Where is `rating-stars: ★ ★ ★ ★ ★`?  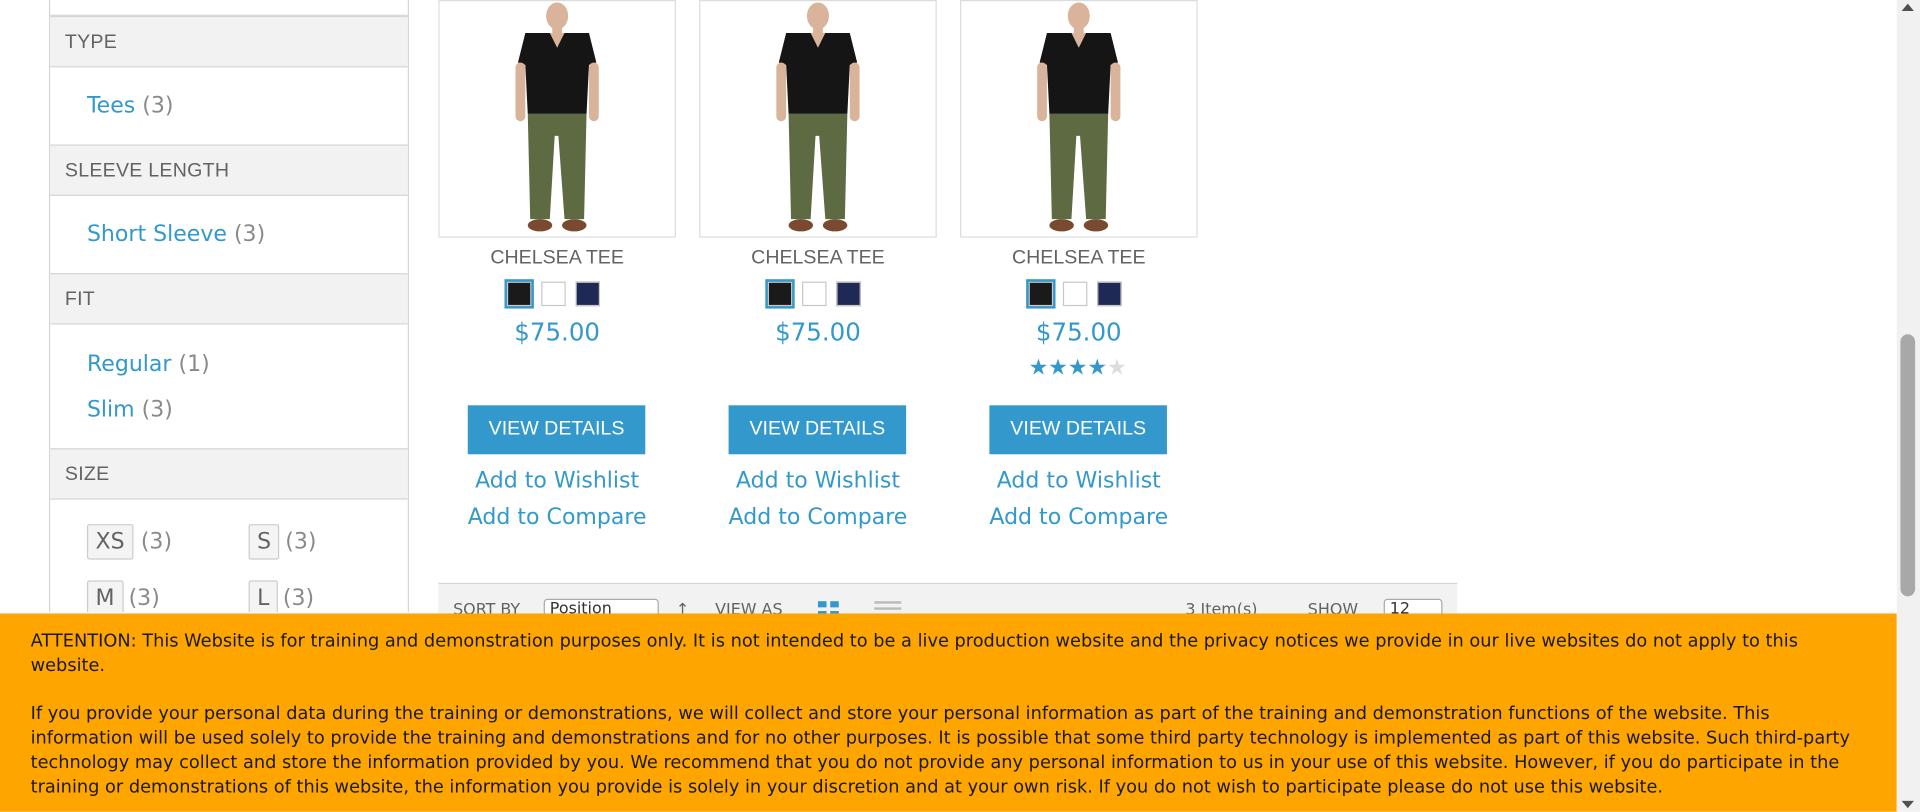 rating-stars: ★ ★ ★ ★ ★ is located at coordinates (1078, 368).